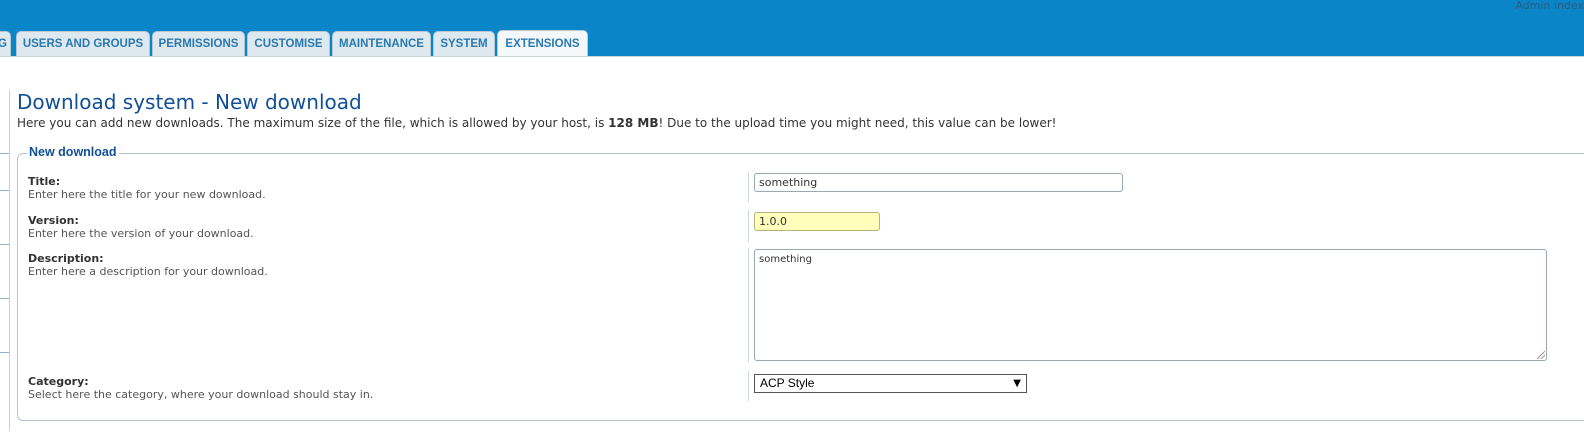 The height and width of the screenshot is (433, 1584). I want to click on fieldset-legend: New download, so click(73, 152).